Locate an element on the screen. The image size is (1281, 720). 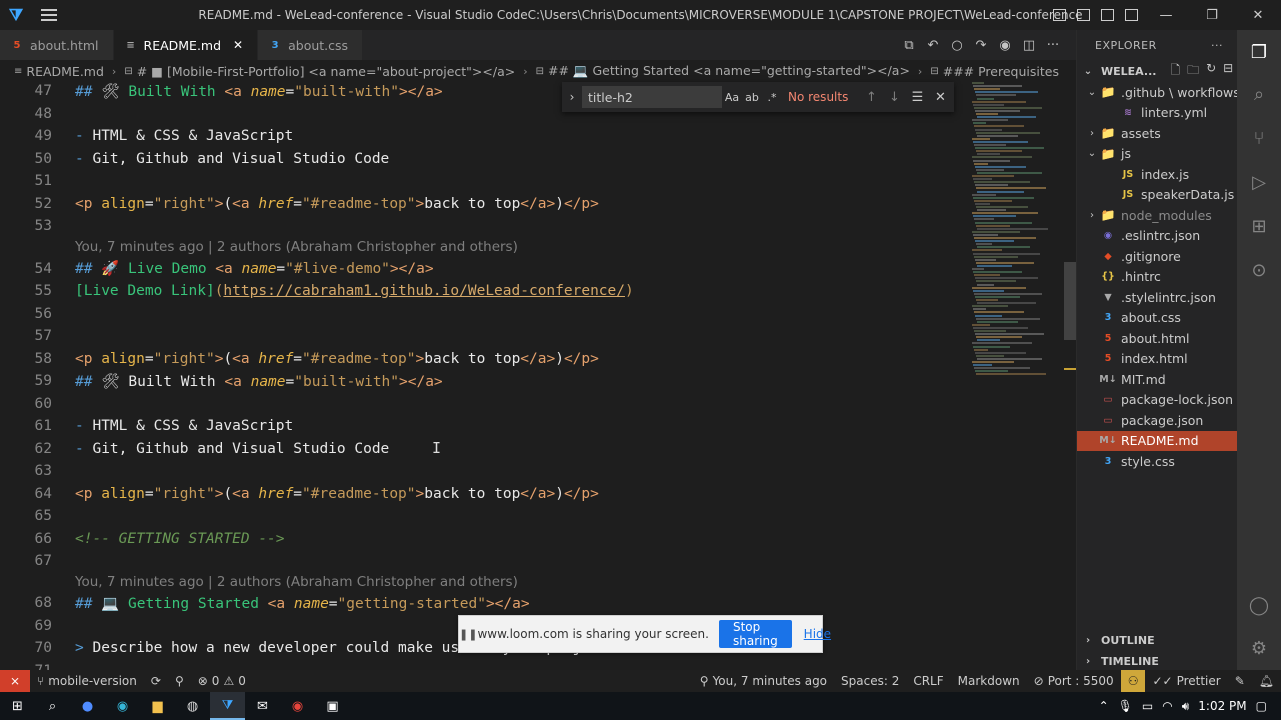
sync-button: ⟳ is located at coordinates (156, 681).